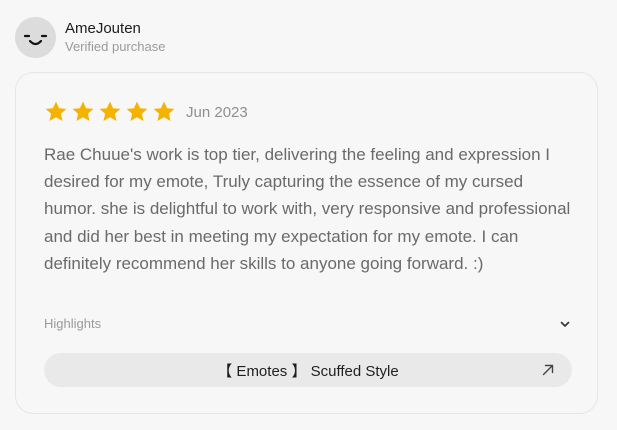 The height and width of the screenshot is (430, 617). Describe the element at coordinates (103, 28) in the screenshot. I see `reviewer-name: AmeJouten` at that location.